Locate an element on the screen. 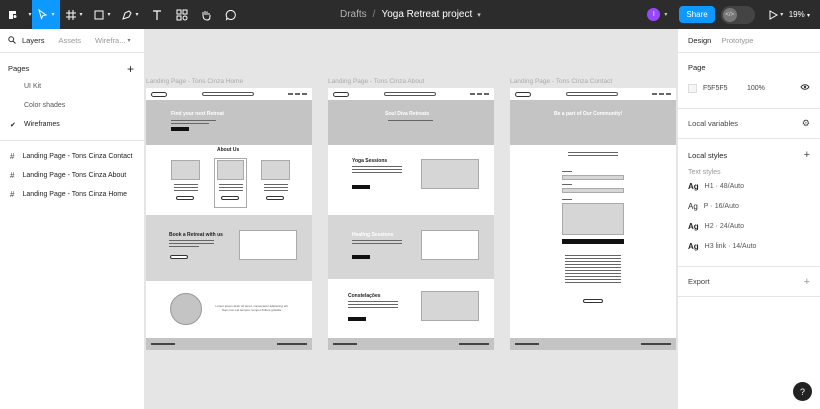 Image resolution: width=820 pixels, height=409 pixels. breadcrumb-drafts: Drafts is located at coordinates (353, 14).